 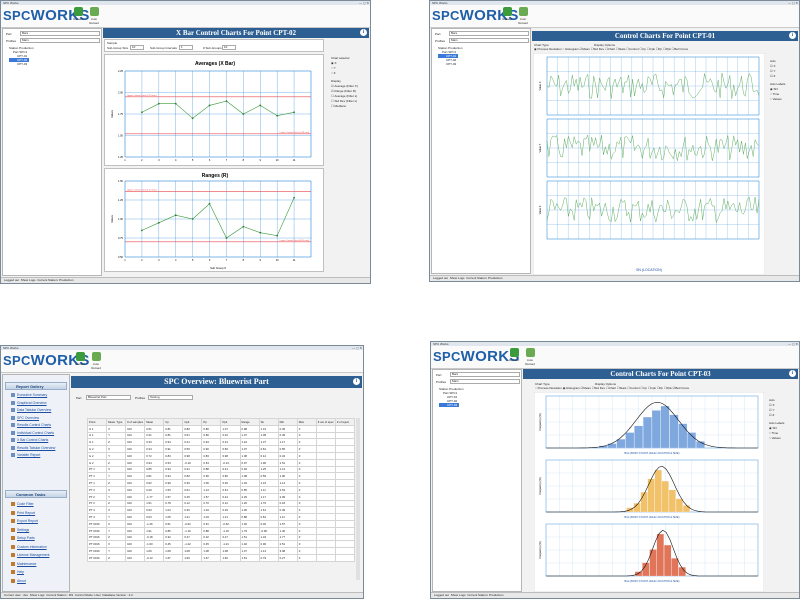 What do you see at coordinates (221, 449) in the screenshot?
I see `table-row: G 2 X 100 0.34 0.91 0.50 0.90 0.50 1.07 0.81 0.55 0` at bounding box center [221, 449].